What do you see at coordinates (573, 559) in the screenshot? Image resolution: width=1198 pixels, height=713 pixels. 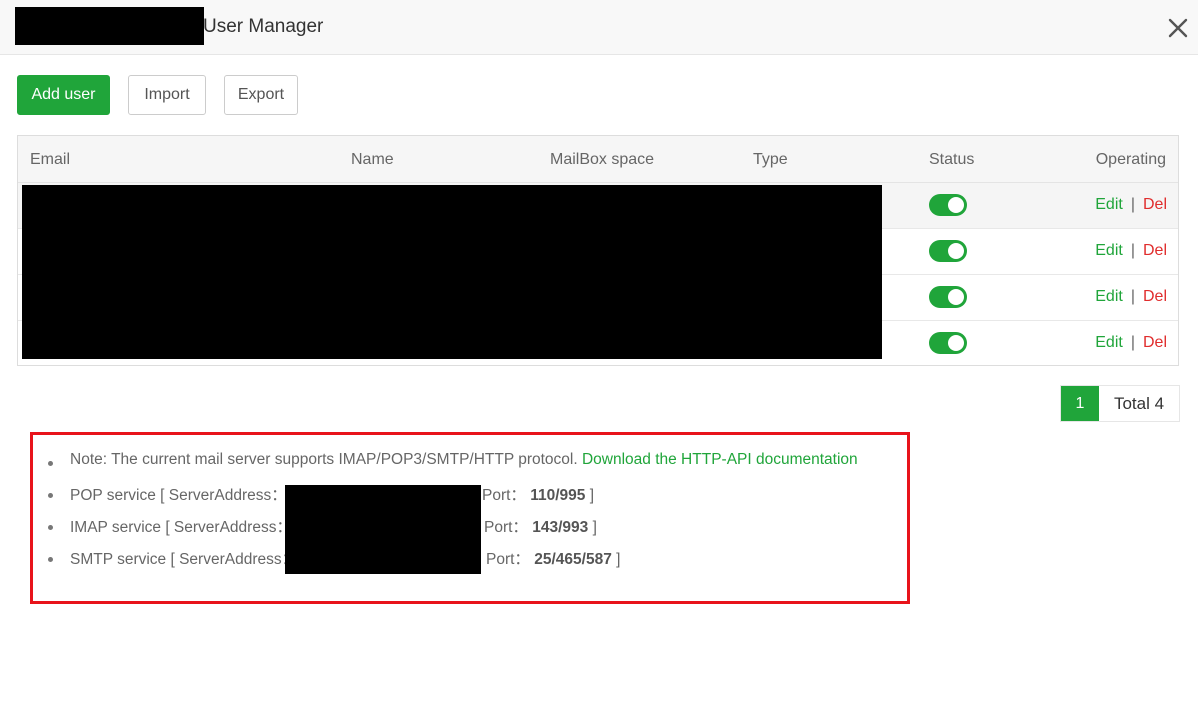 I see `smtp-port-value: 25/465/587` at bounding box center [573, 559].